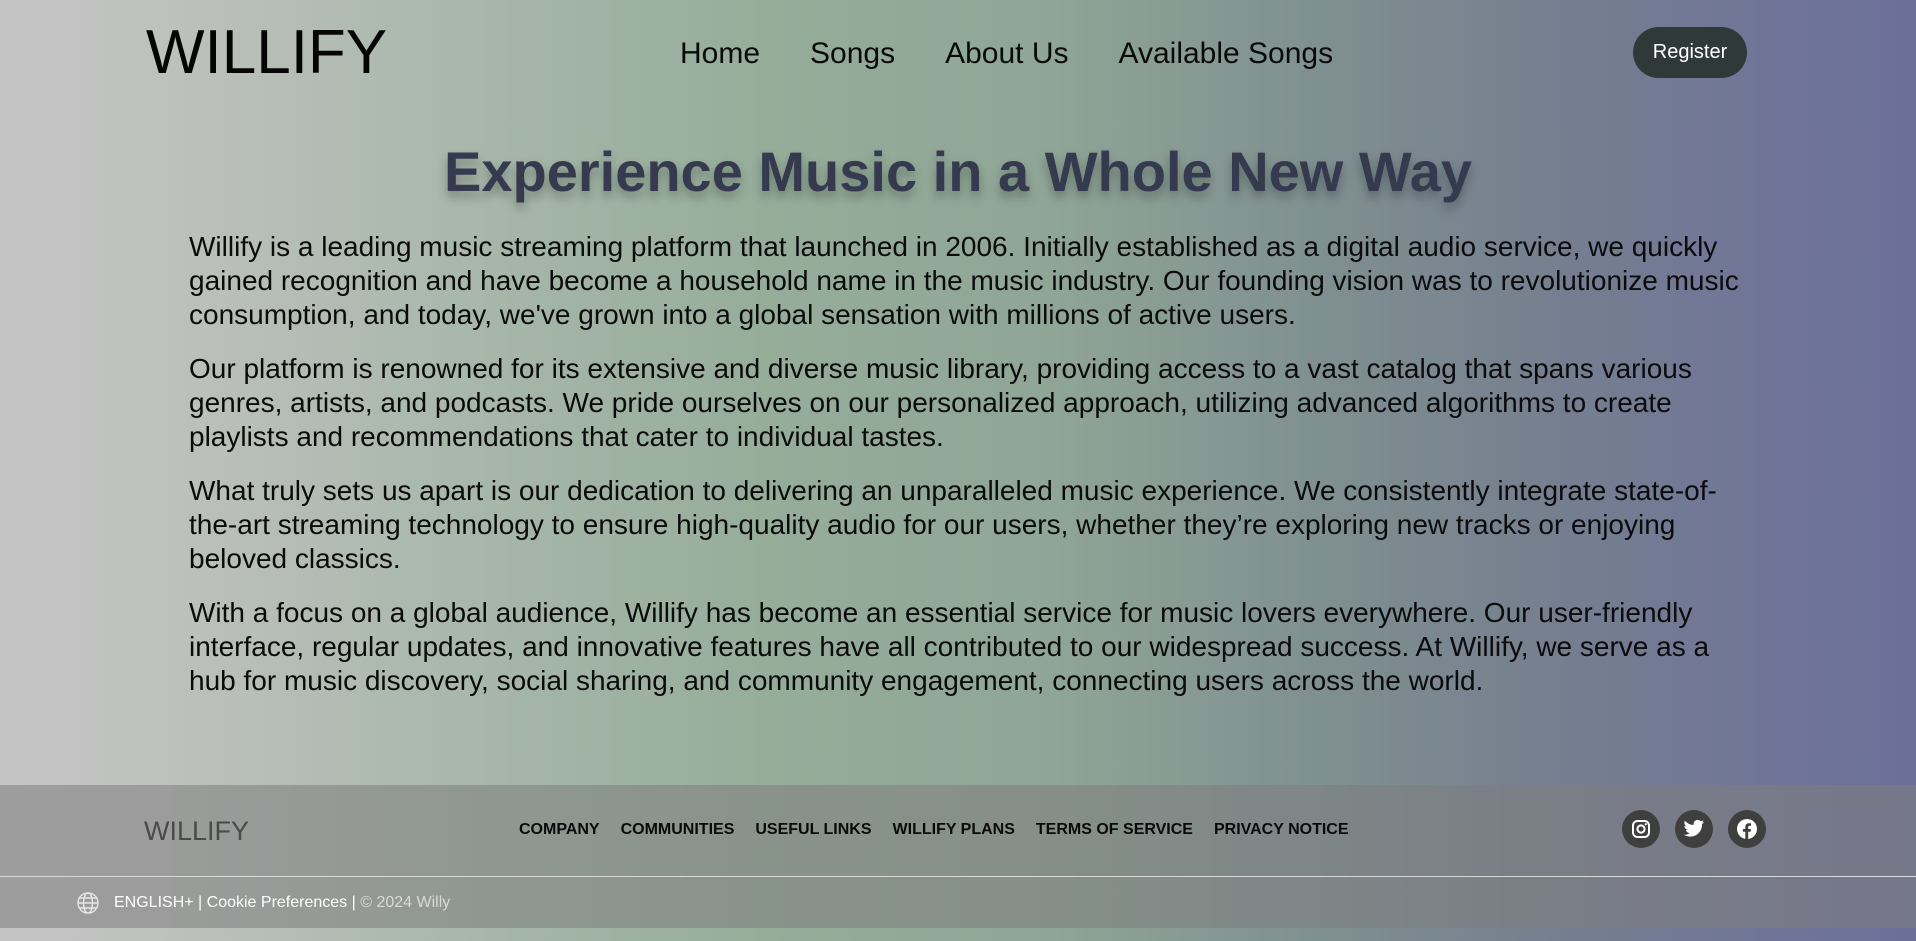 Image resolution: width=1916 pixels, height=941 pixels. What do you see at coordinates (196, 831) in the screenshot?
I see `footer-logo: WILLIFY` at bounding box center [196, 831].